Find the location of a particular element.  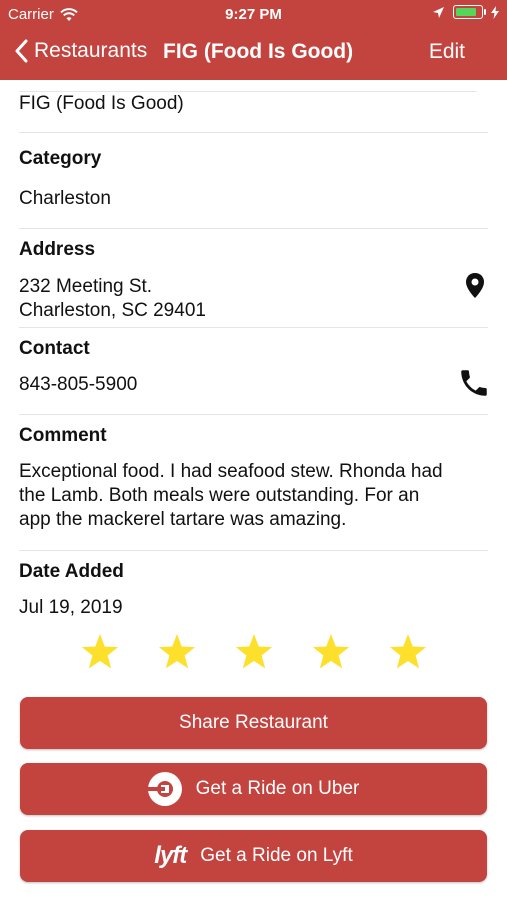

phone-number: 843-805-5900 is located at coordinates (78, 384).